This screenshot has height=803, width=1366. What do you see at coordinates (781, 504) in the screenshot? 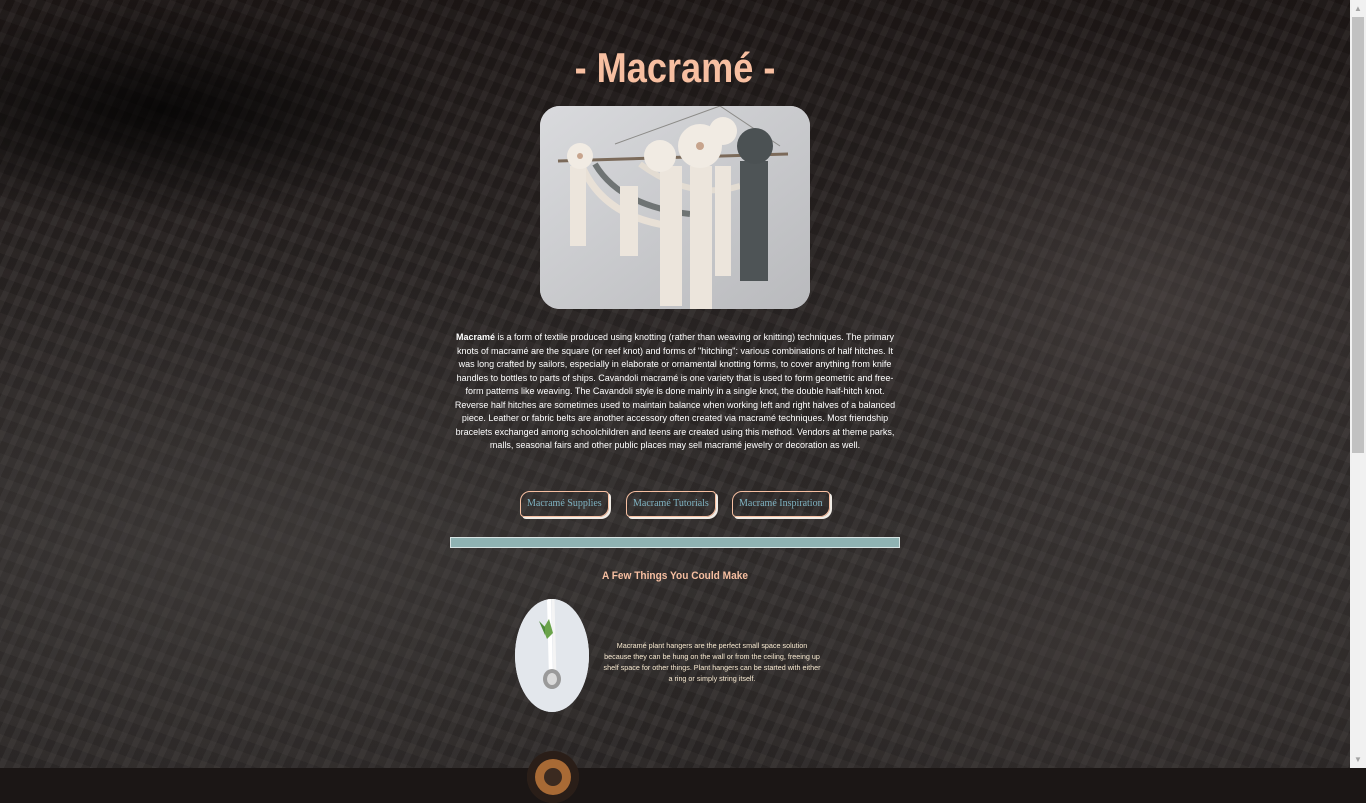
I see `nav-macrame-inspiration: Macramé Inspiration` at bounding box center [781, 504].